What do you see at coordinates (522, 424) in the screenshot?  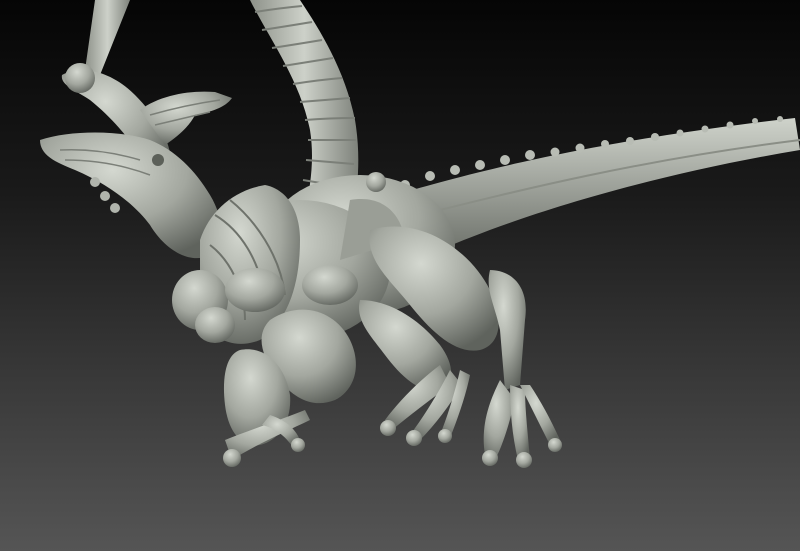 I see `hind-foot` at bounding box center [522, 424].